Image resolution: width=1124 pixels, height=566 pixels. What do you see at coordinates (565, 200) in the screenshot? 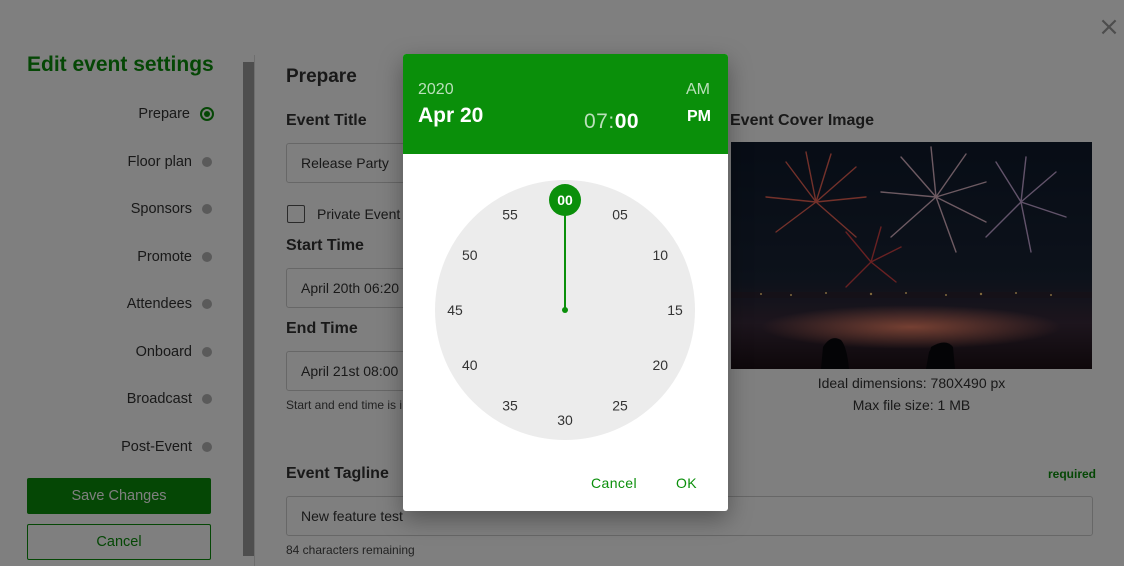
I see `clock-minute-00: 00` at bounding box center [565, 200].